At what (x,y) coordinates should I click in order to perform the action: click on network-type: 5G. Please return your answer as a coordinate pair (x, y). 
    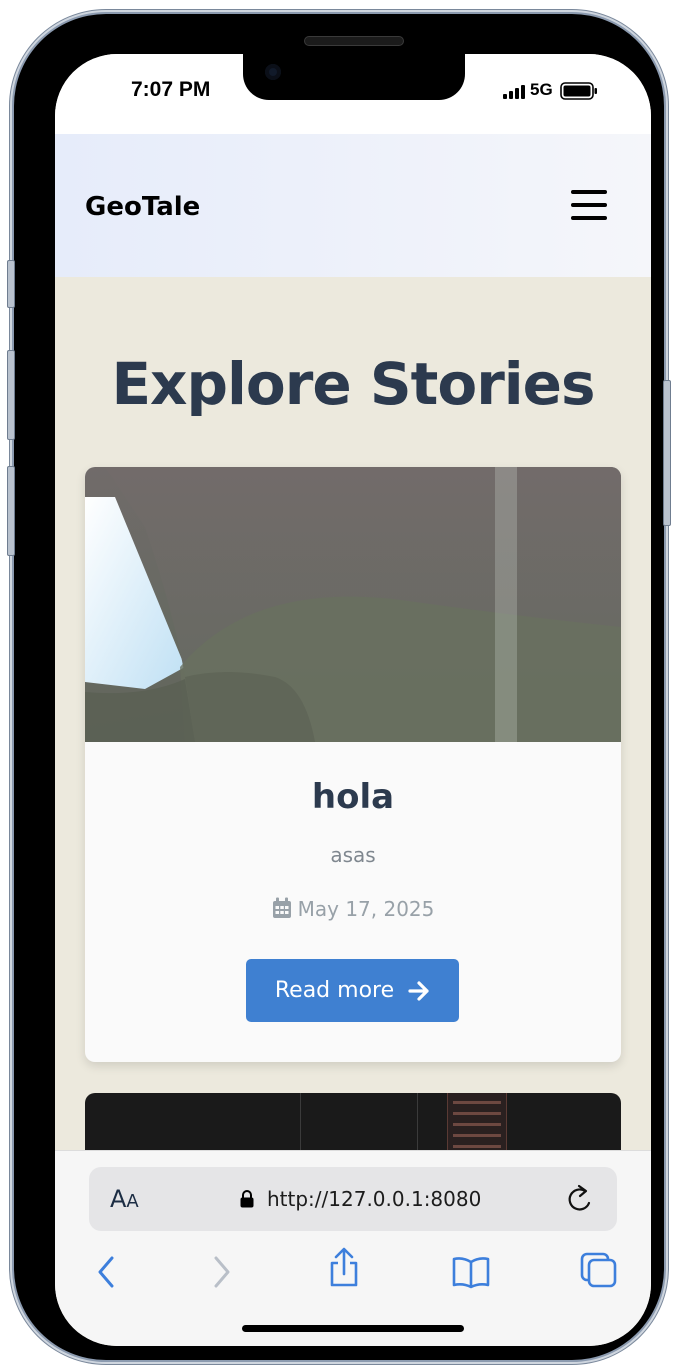
    Looking at the image, I should click on (541, 89).